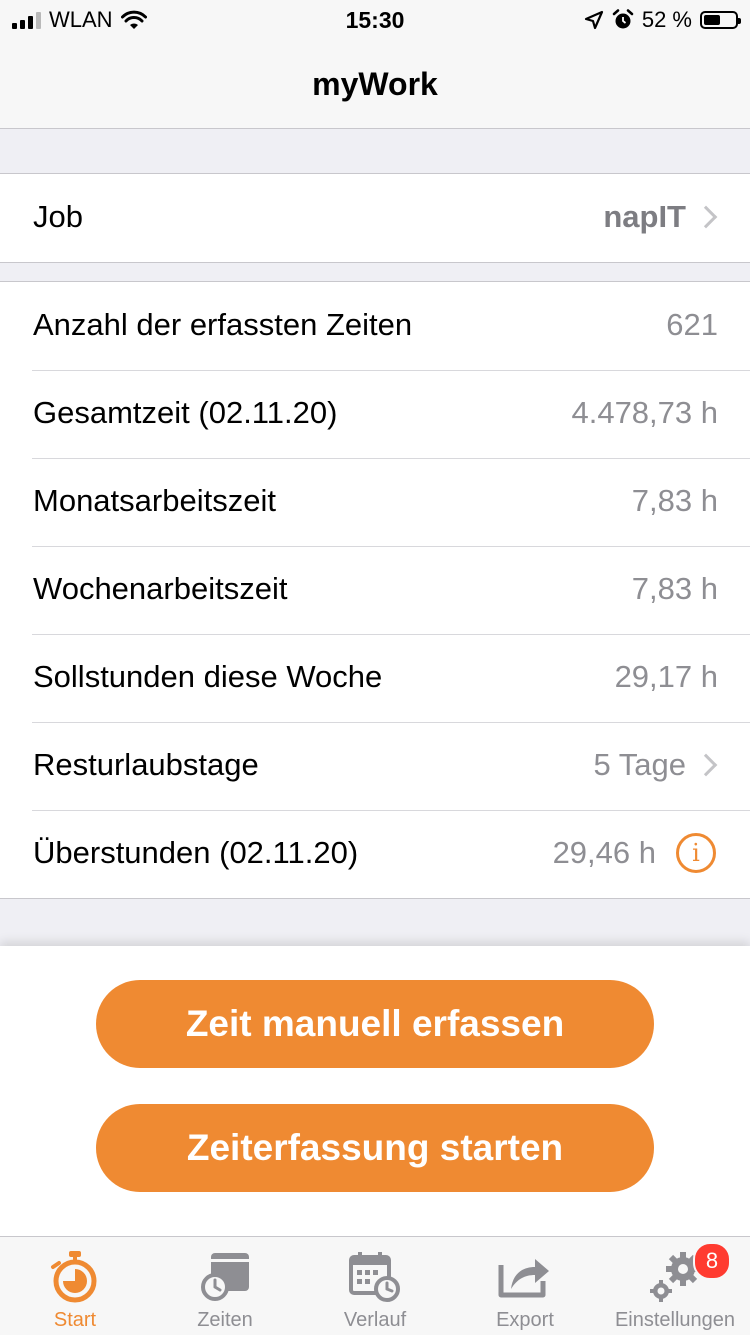 The height and width of the screenshot is (1335, 750). Describe the element at coordinates (74, 1277) in the screenshot. I see `stopwatch-icon` at that location.